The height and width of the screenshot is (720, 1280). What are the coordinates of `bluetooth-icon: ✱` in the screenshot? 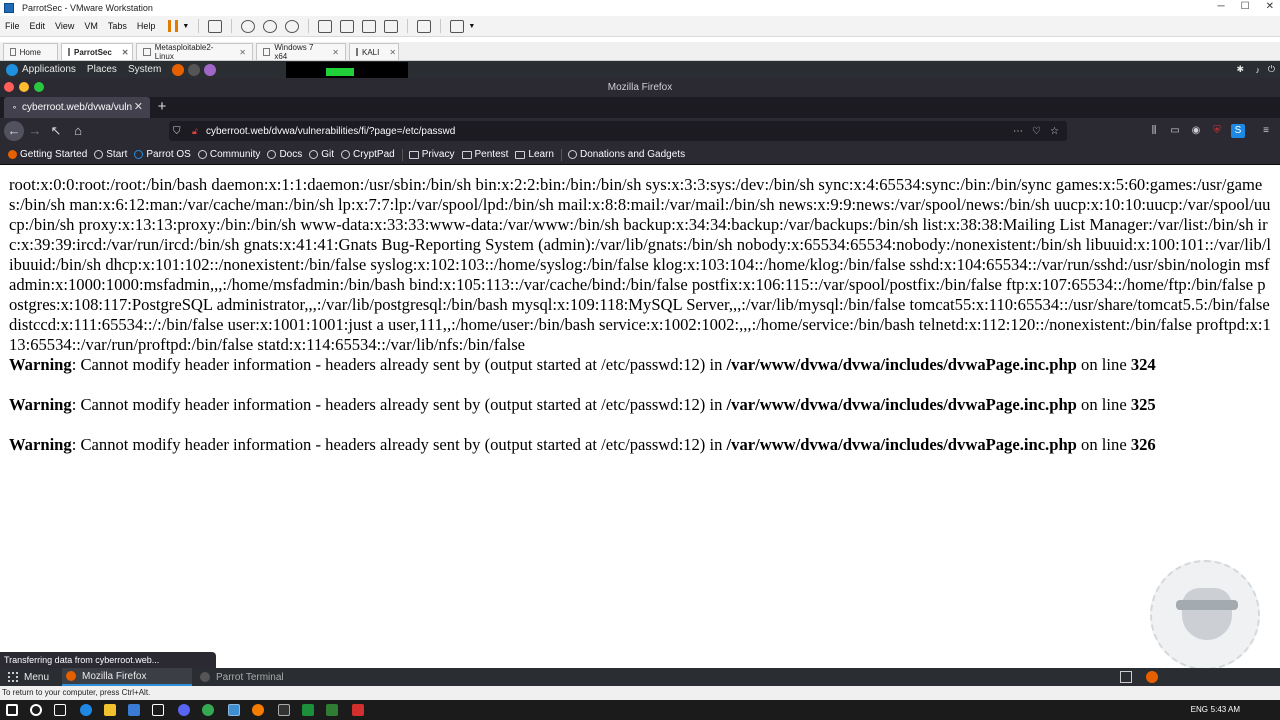 It's located at (1240, 69).